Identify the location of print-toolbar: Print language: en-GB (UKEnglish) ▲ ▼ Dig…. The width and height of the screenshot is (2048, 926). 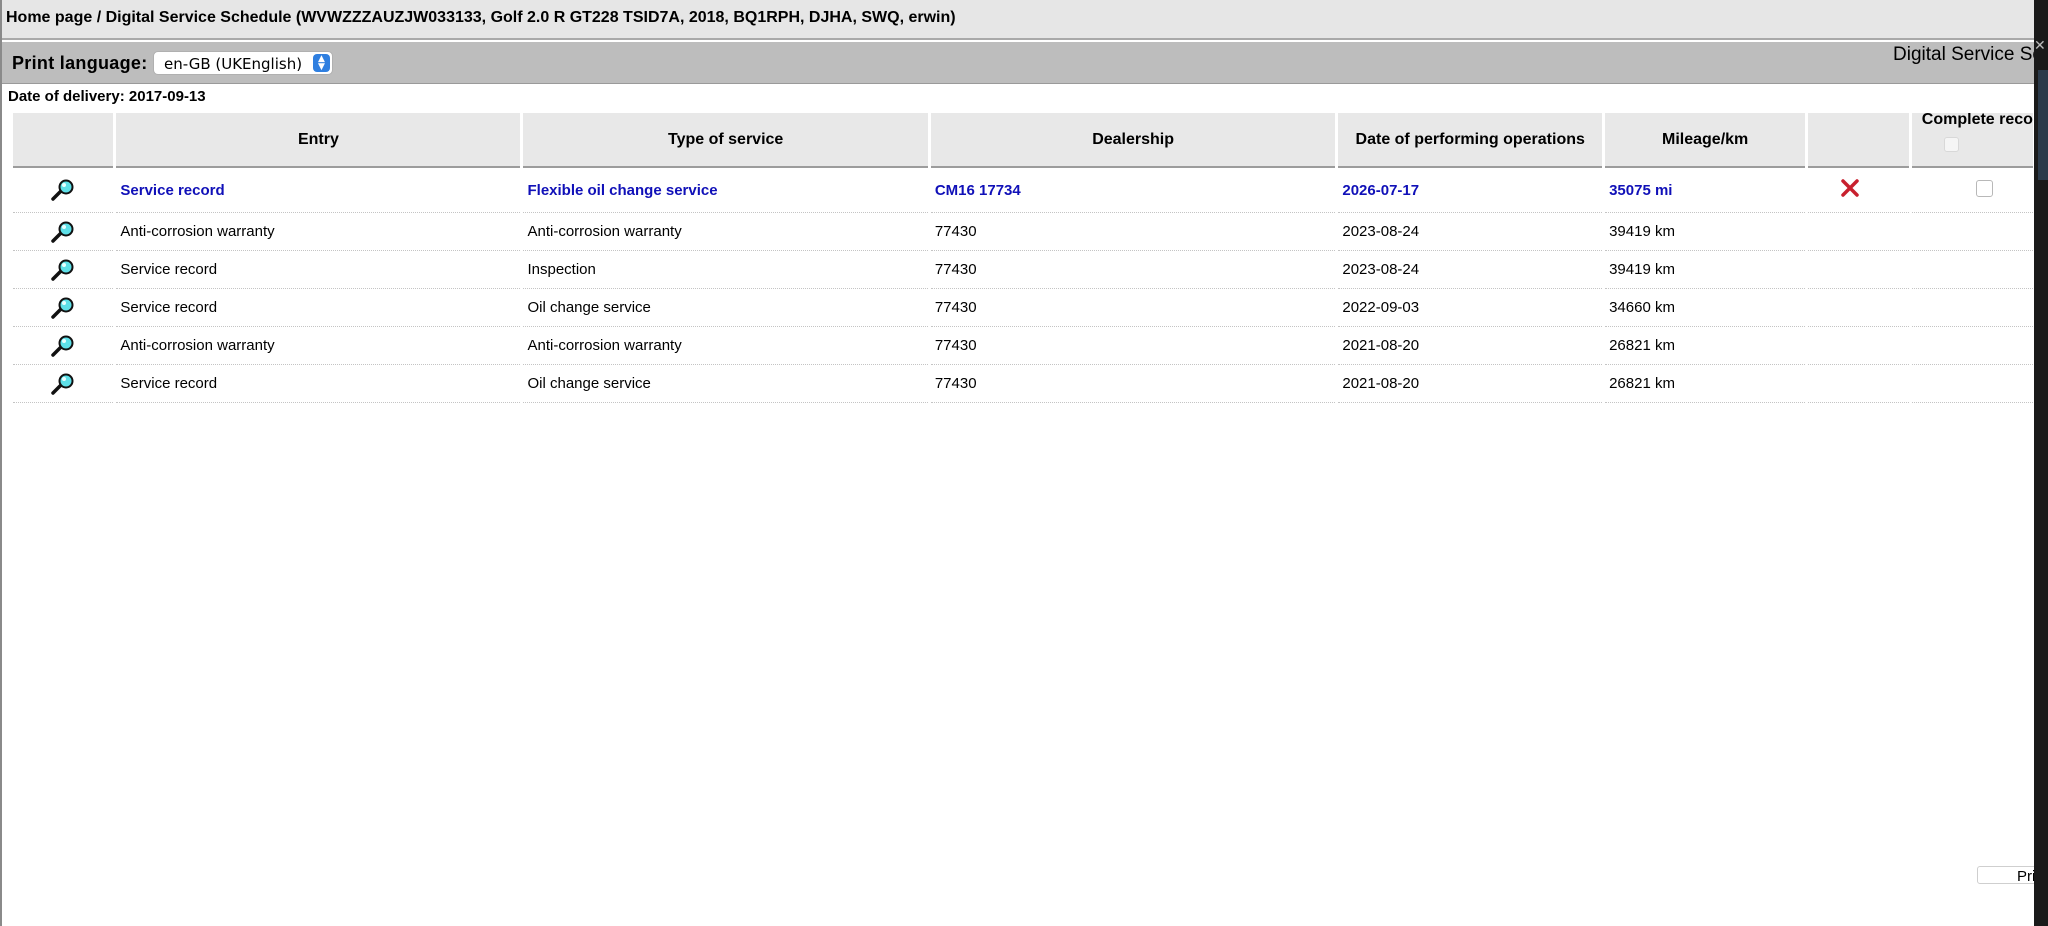
(1019, 63).